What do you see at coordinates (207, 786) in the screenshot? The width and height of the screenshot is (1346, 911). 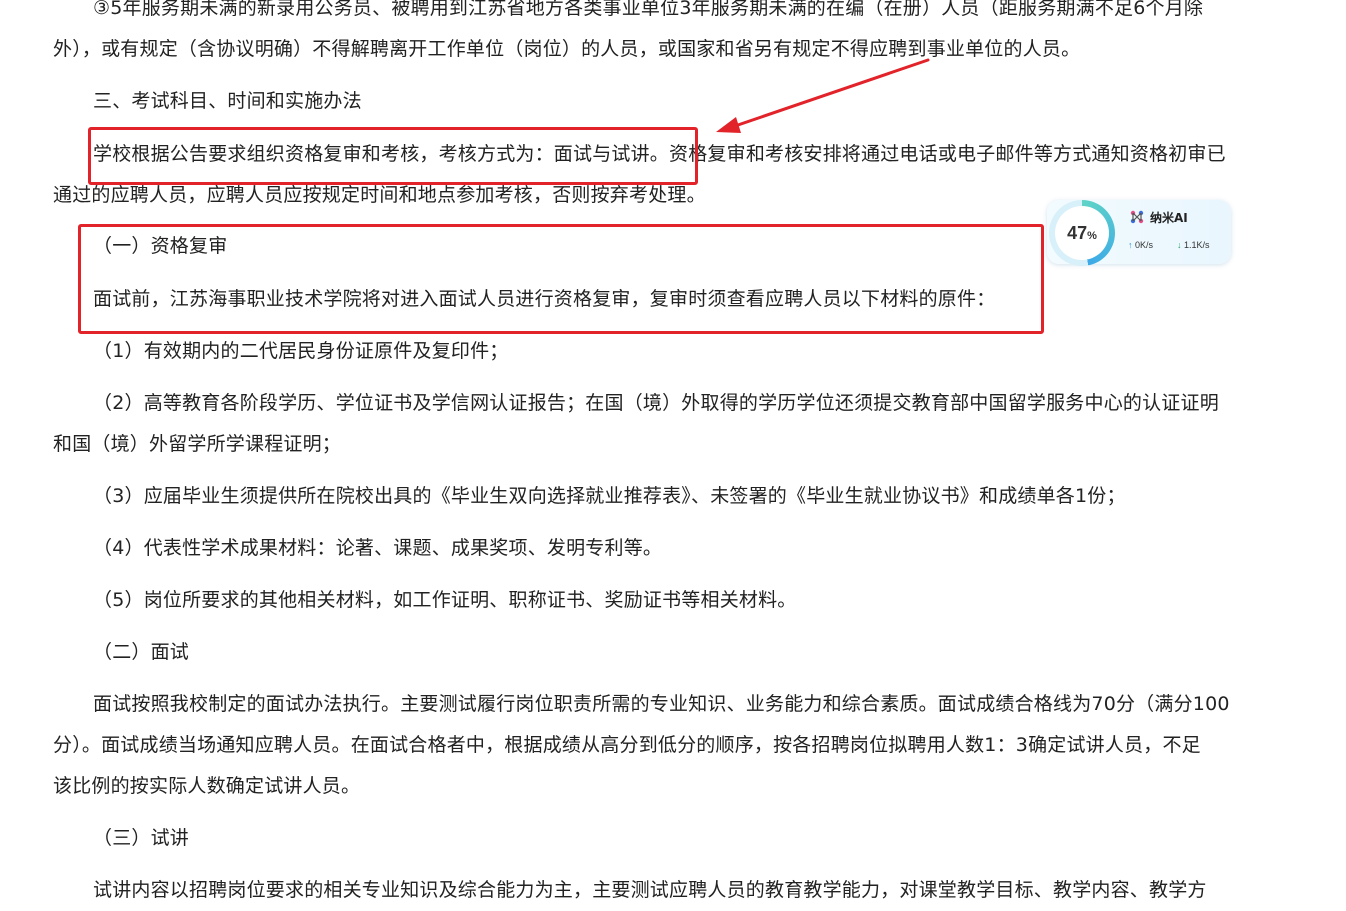 I see `text-line: 该比例的按实际人数确定试讲人员。` at bounding box center [207, 786].